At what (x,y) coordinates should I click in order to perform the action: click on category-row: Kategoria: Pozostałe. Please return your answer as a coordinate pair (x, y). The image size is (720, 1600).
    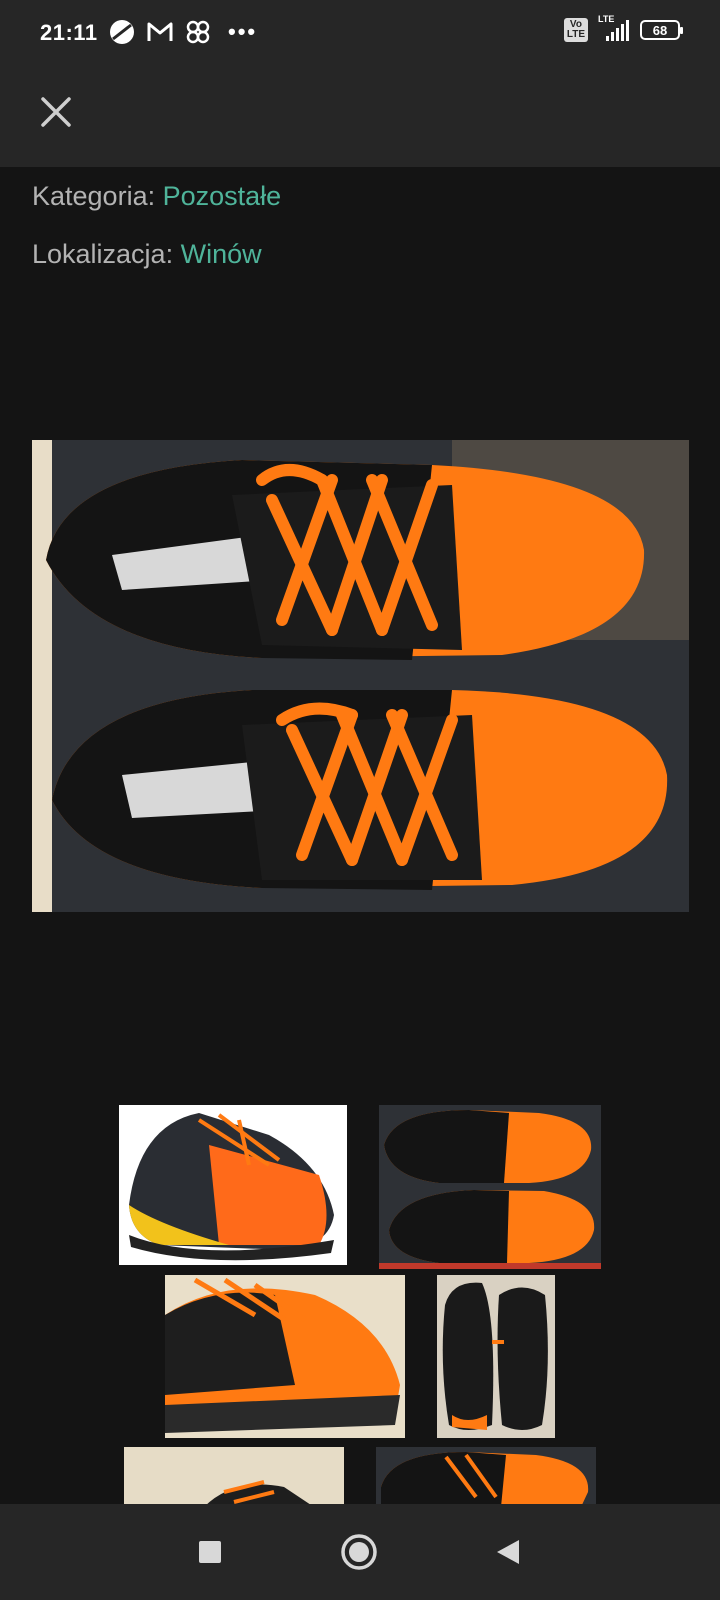
    Looking at the image, I should click on (156, 196).